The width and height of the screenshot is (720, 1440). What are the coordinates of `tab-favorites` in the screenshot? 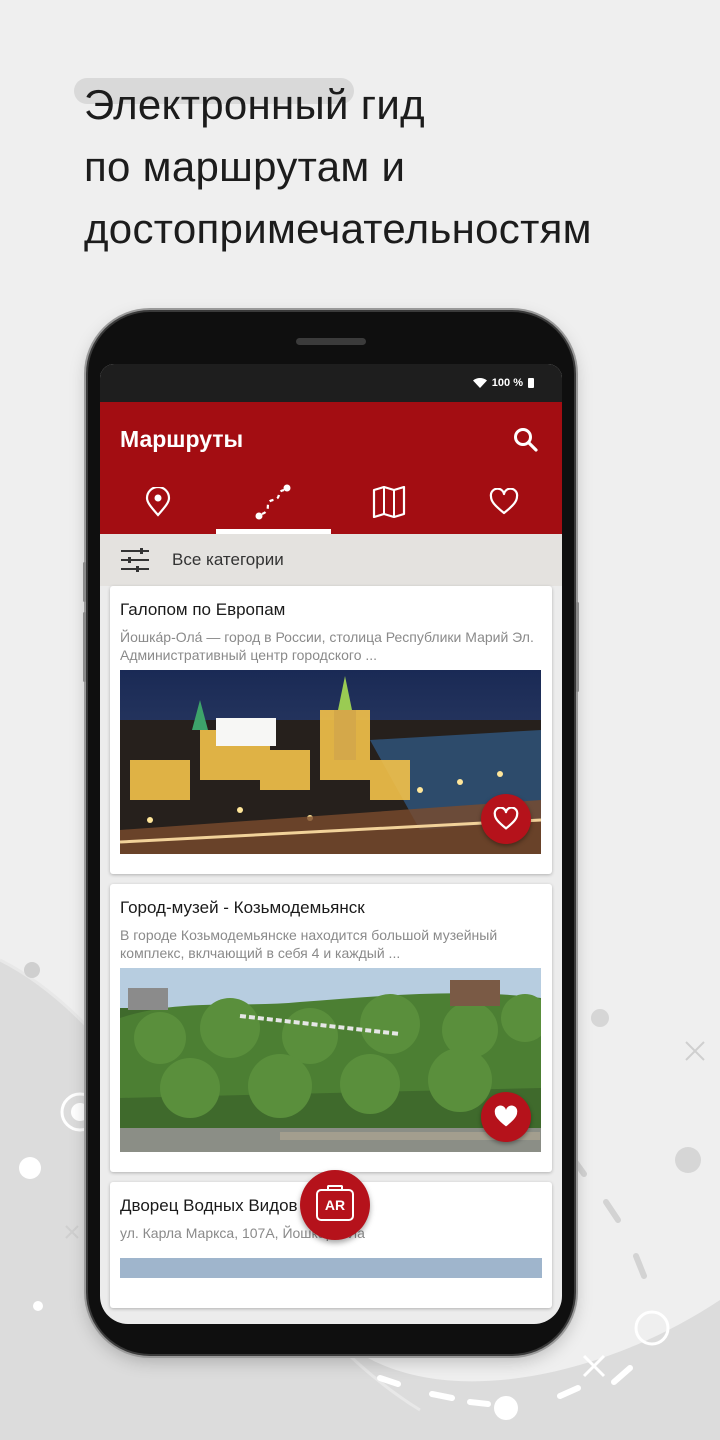 It's located at (505, 502).